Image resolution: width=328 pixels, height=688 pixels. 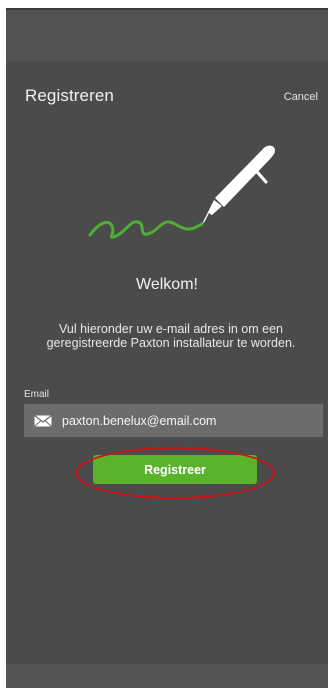 I want to click on email-field, so click(x=173, y=420).